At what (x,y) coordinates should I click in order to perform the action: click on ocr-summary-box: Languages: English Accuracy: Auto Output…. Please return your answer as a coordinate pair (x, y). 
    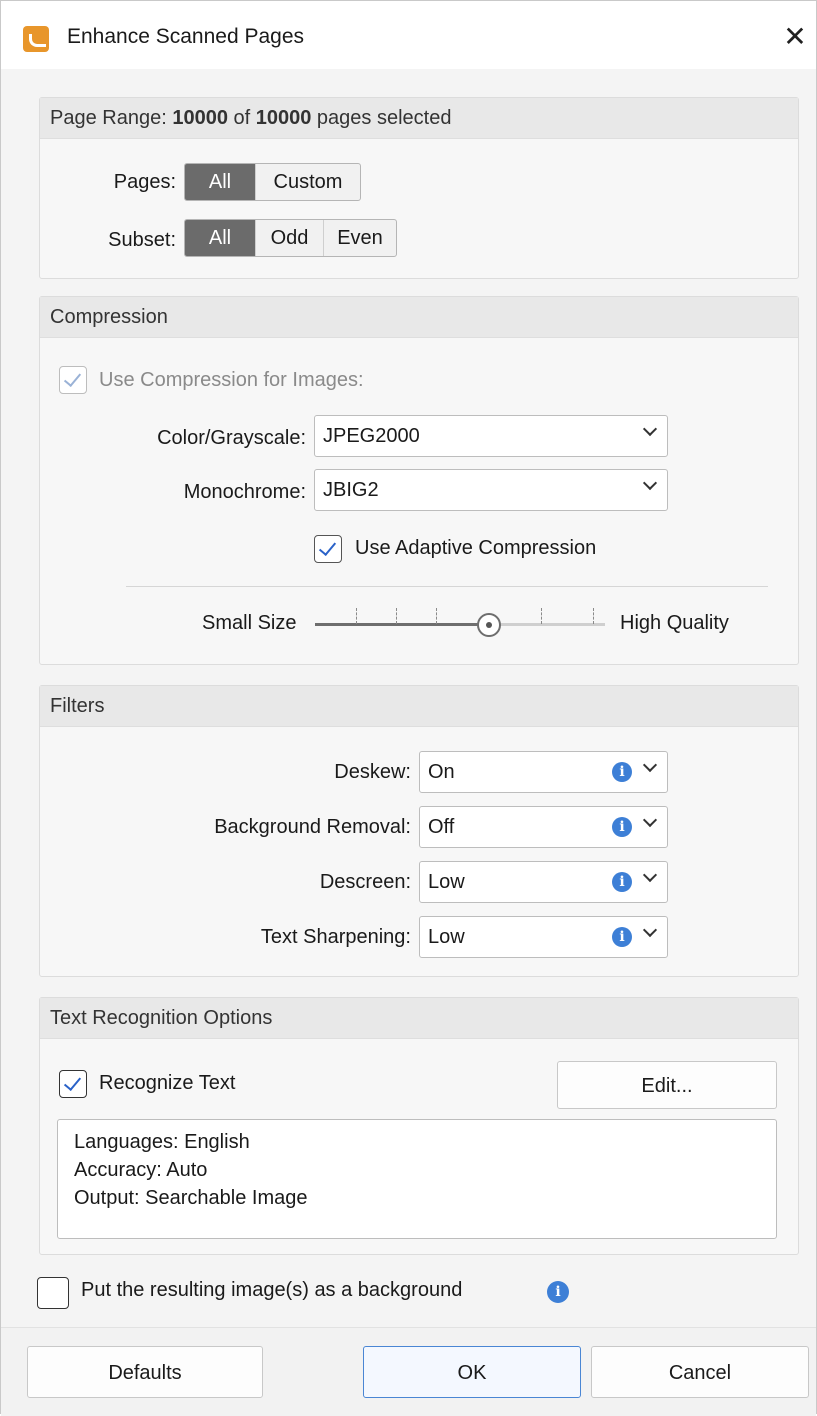
    Looking at the image, I should click on (417, 1179).